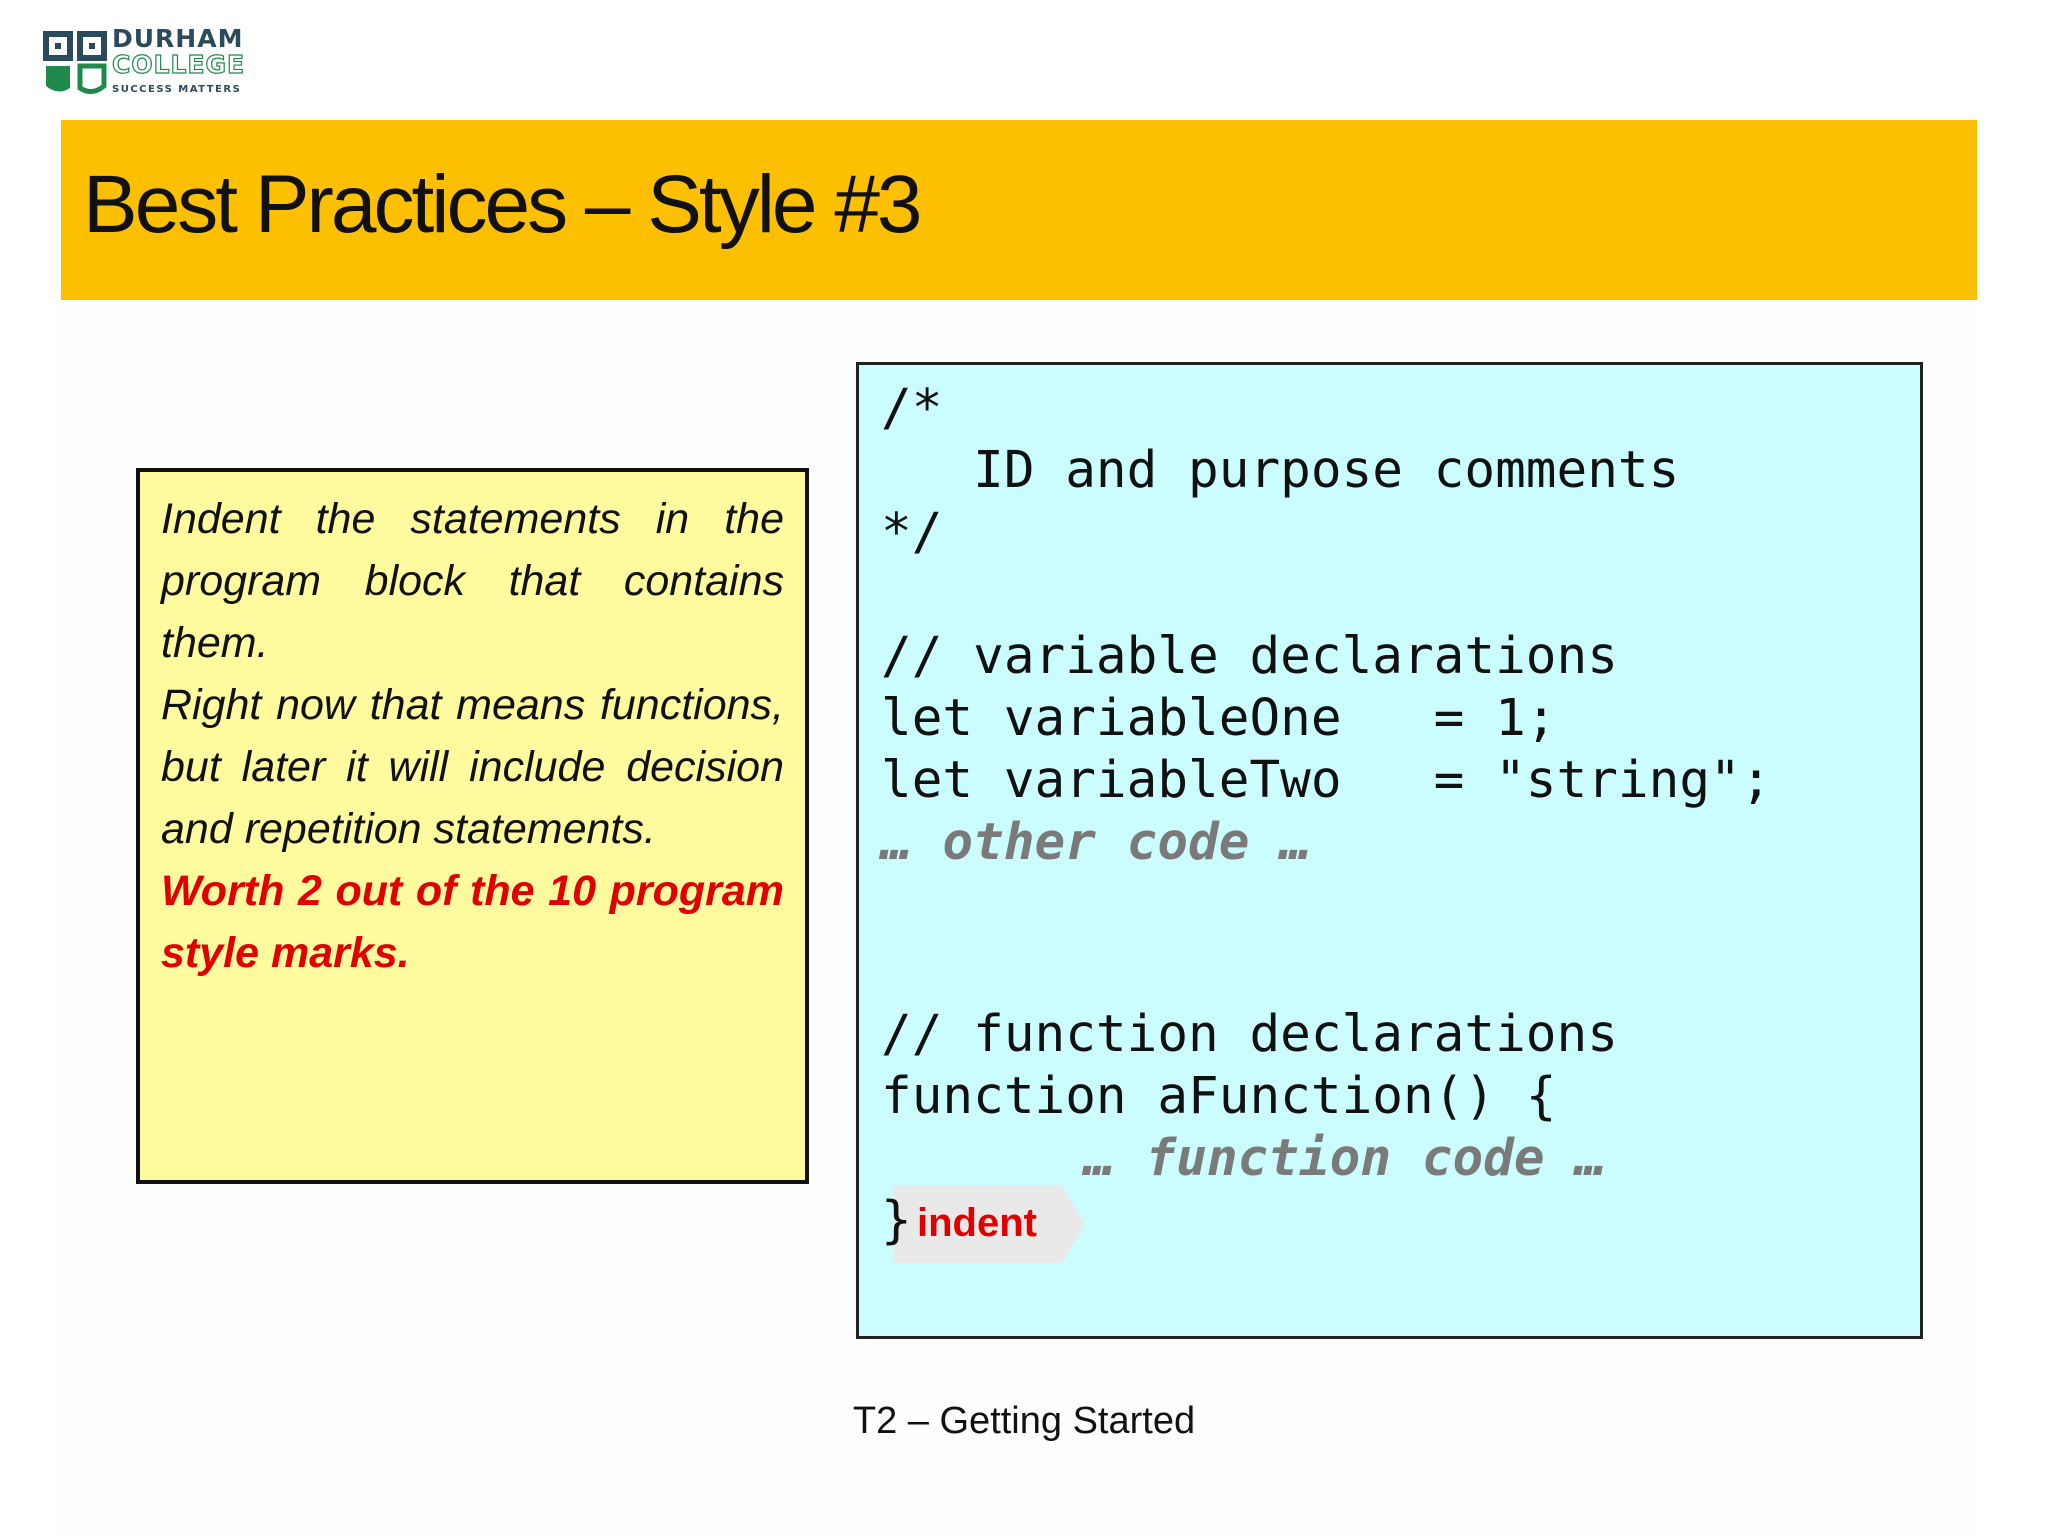  I want to click on code-comment-open: /*, so click(912, 408).